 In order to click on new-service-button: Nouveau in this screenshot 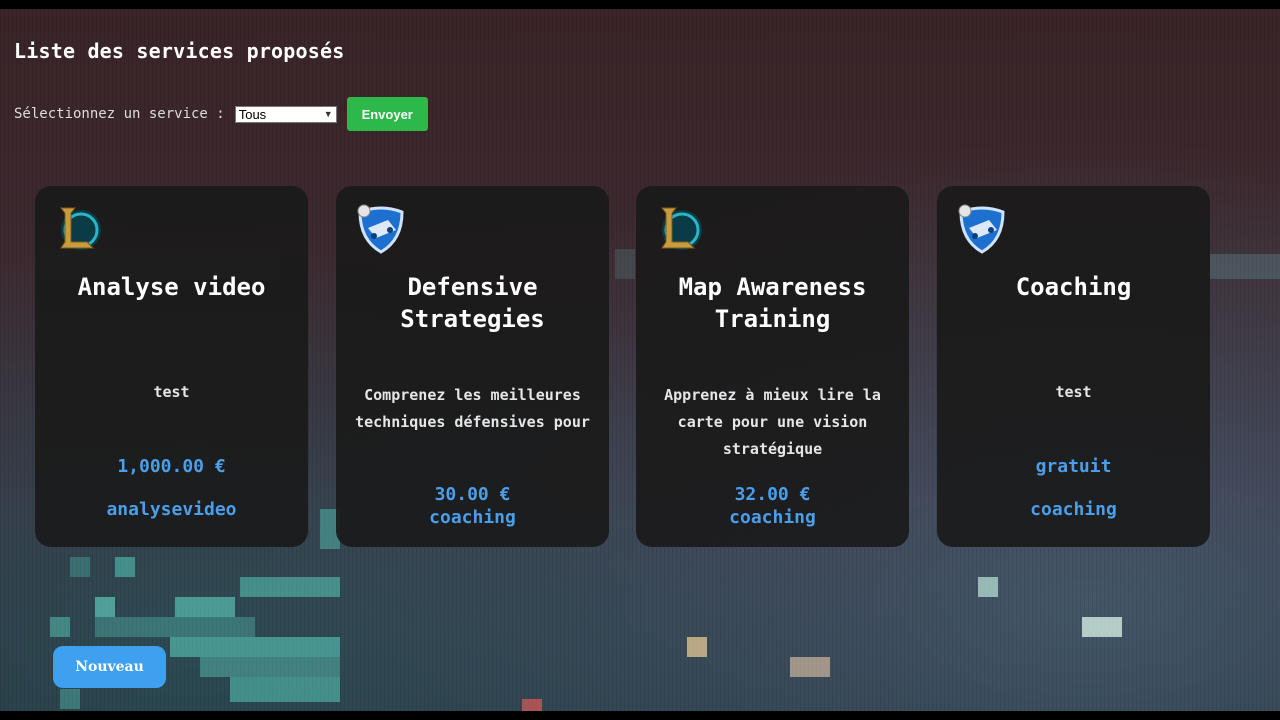, I will do `click(109, 667)`.